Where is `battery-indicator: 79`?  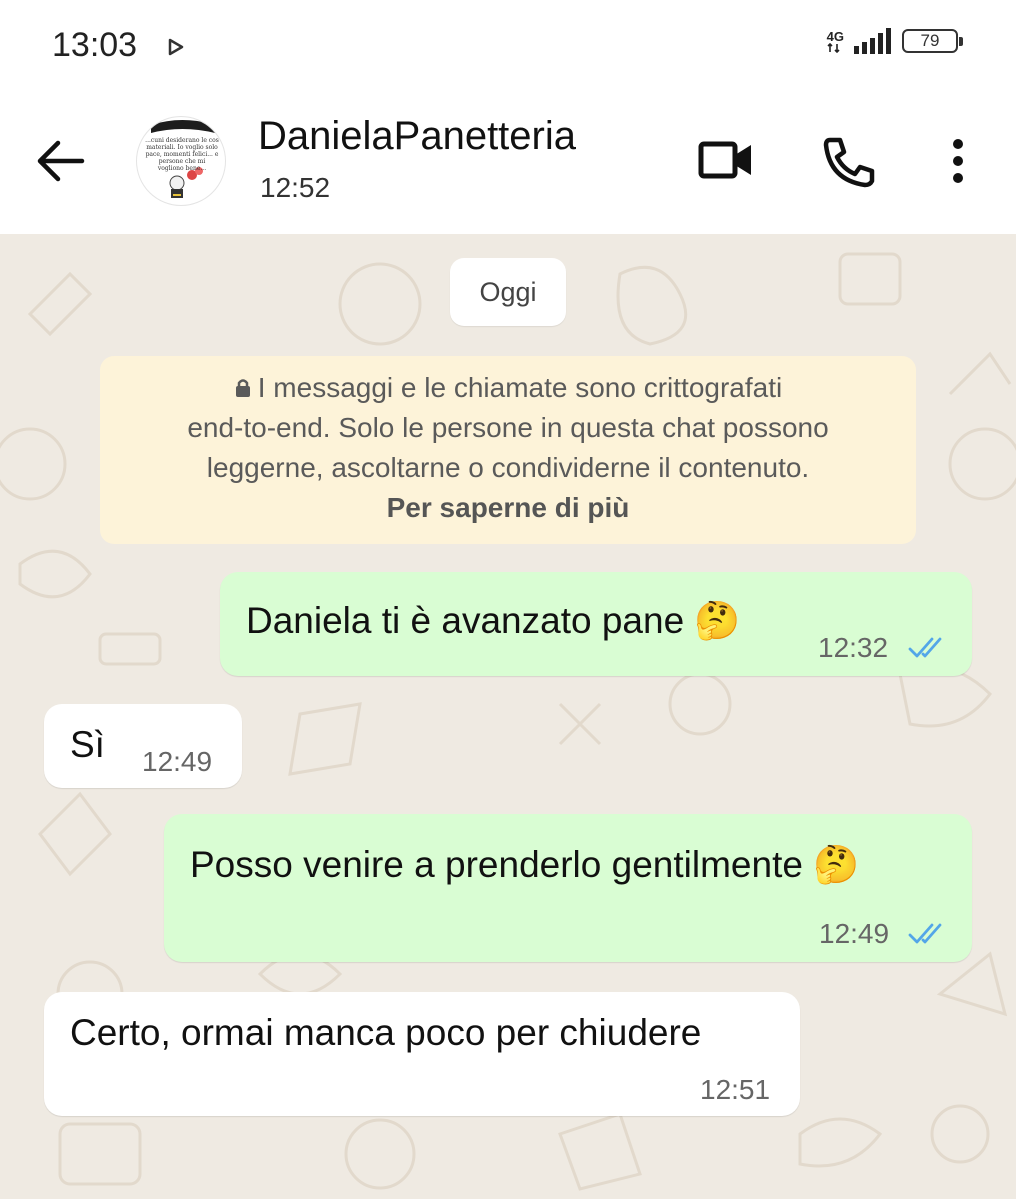 battery-indicator: 79 is located at coordinates (932, 41).